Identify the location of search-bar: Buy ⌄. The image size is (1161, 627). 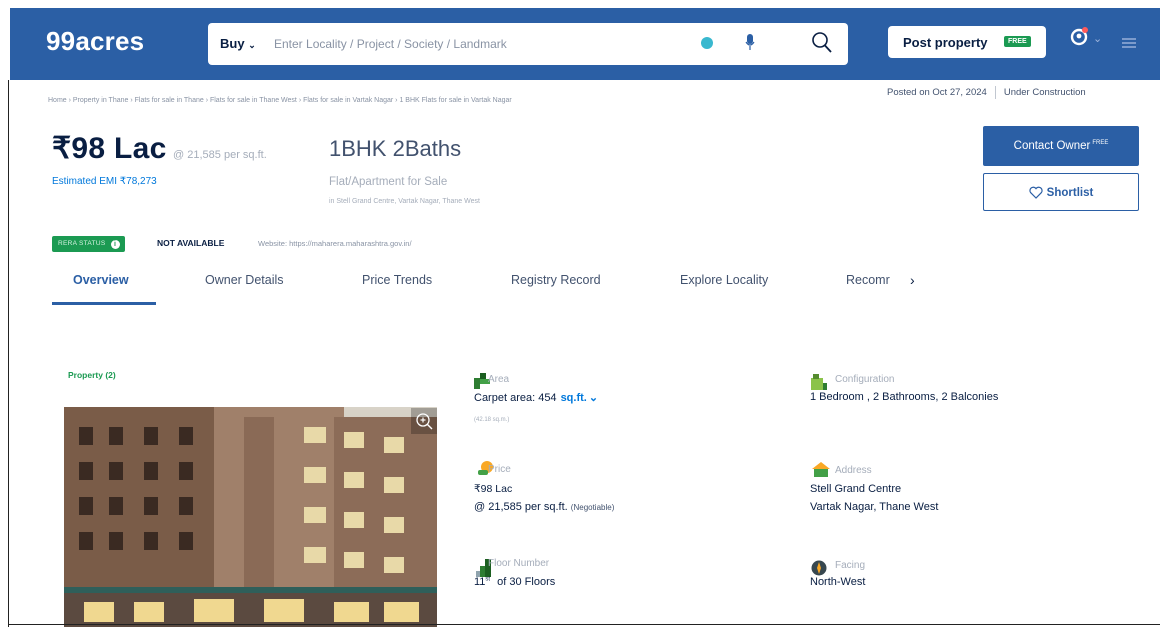
(528, 44).